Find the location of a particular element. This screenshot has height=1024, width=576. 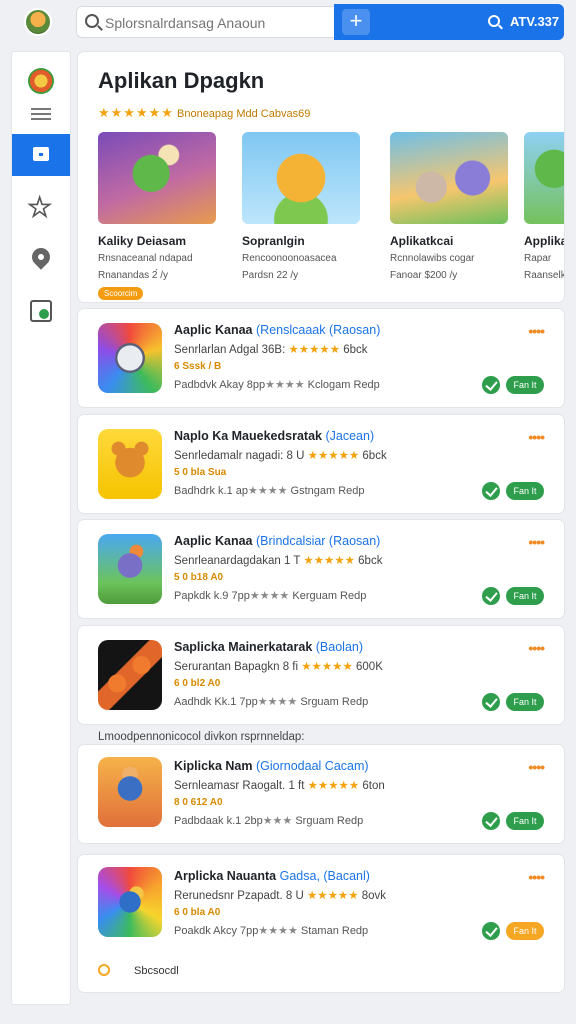

app-name: Aaplic Kanaa is located at coordinates (213, 330).